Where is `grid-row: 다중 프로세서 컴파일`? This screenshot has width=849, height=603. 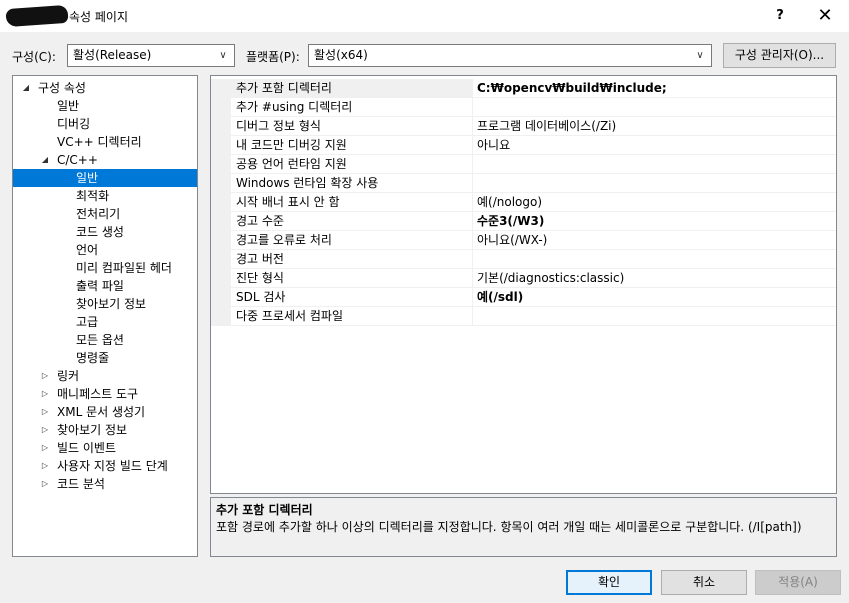 grid-row: 다중 프로세서 컴파일 is located at coordinates (523, 316).